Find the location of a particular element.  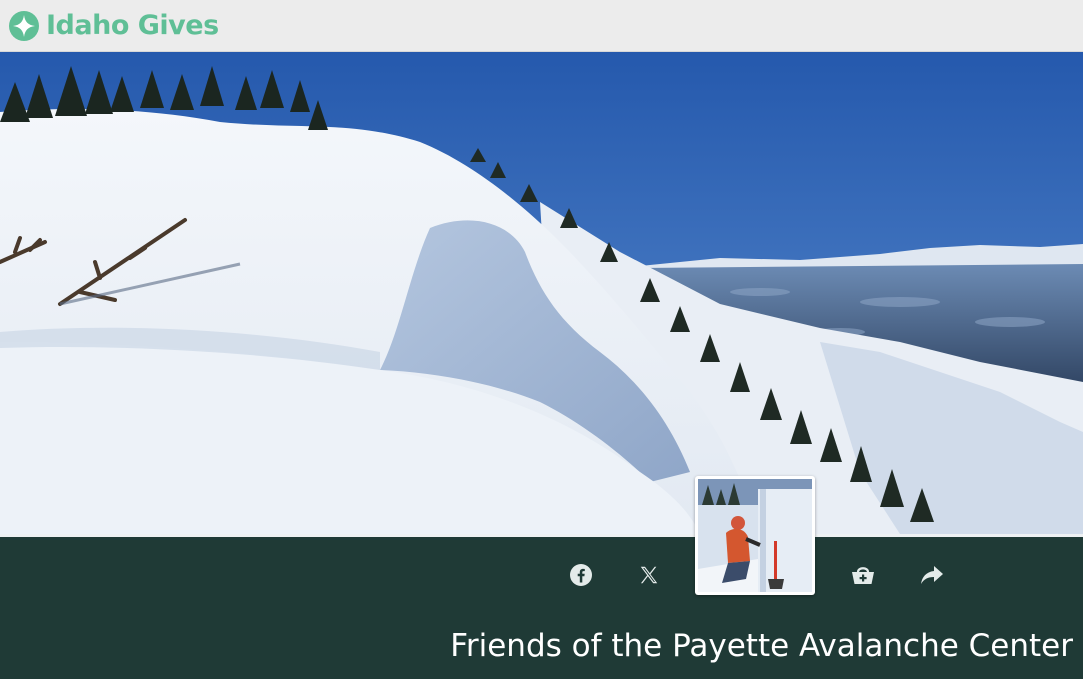

x-twitter-icon is located at coordinates (649, 575).